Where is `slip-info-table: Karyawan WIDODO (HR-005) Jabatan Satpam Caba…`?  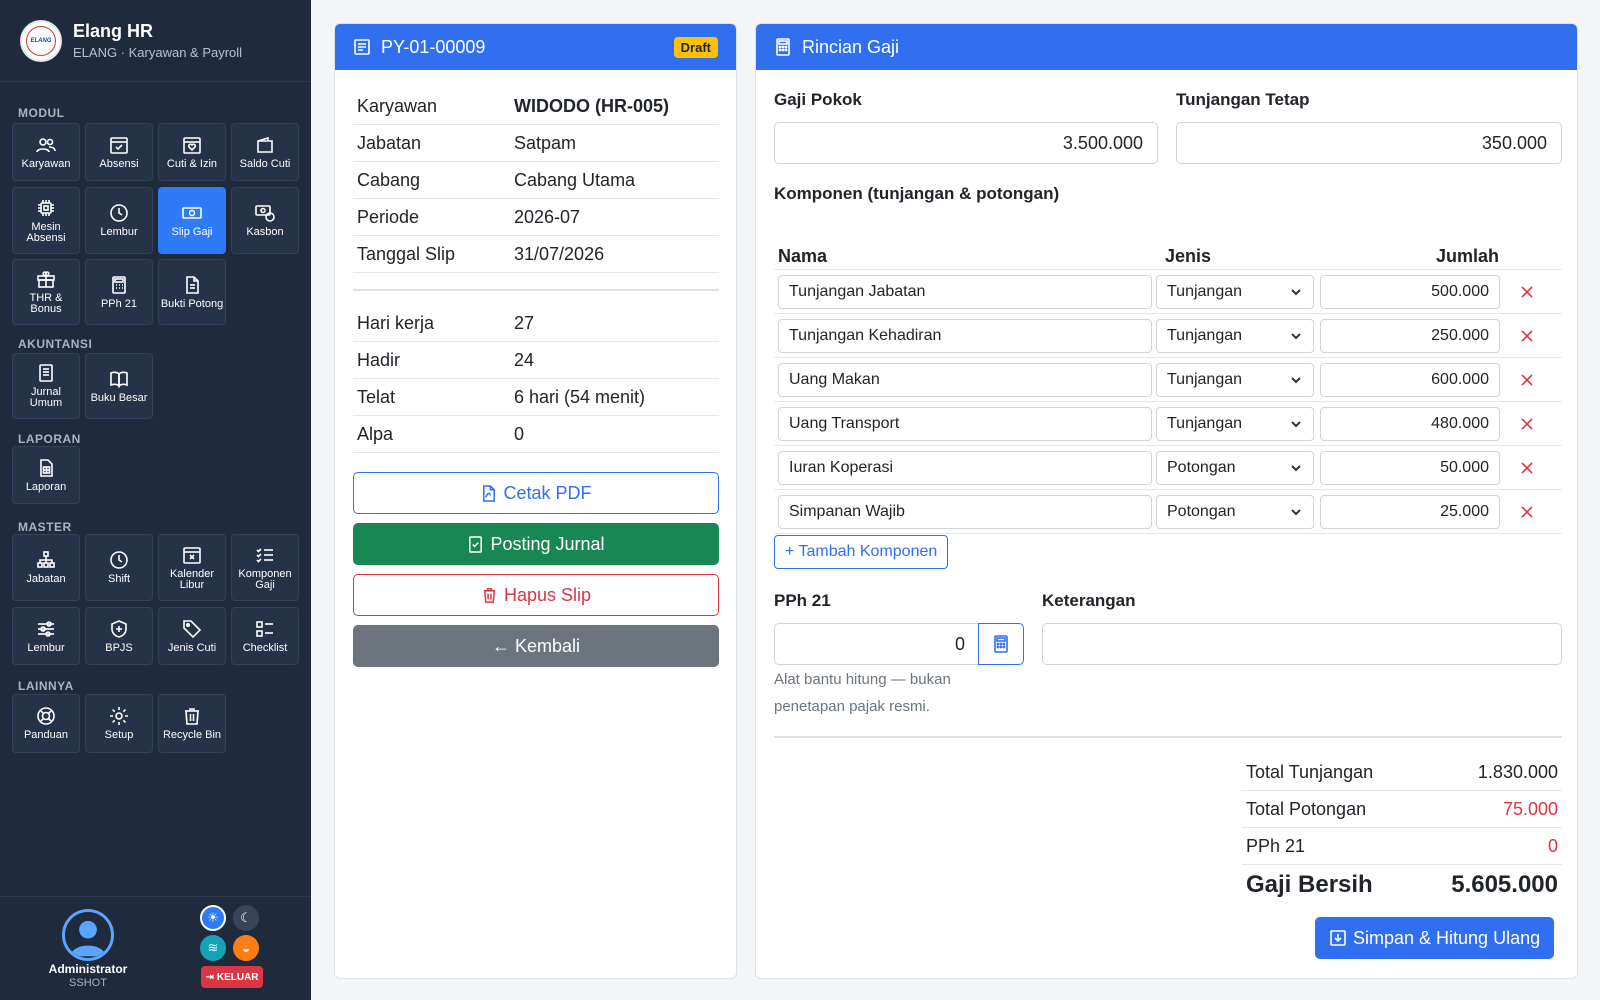
slip-info-table: Karyawan WIDODO (HR-005) Jabatan Satpam Caba… is located at coordinates (536, 180).